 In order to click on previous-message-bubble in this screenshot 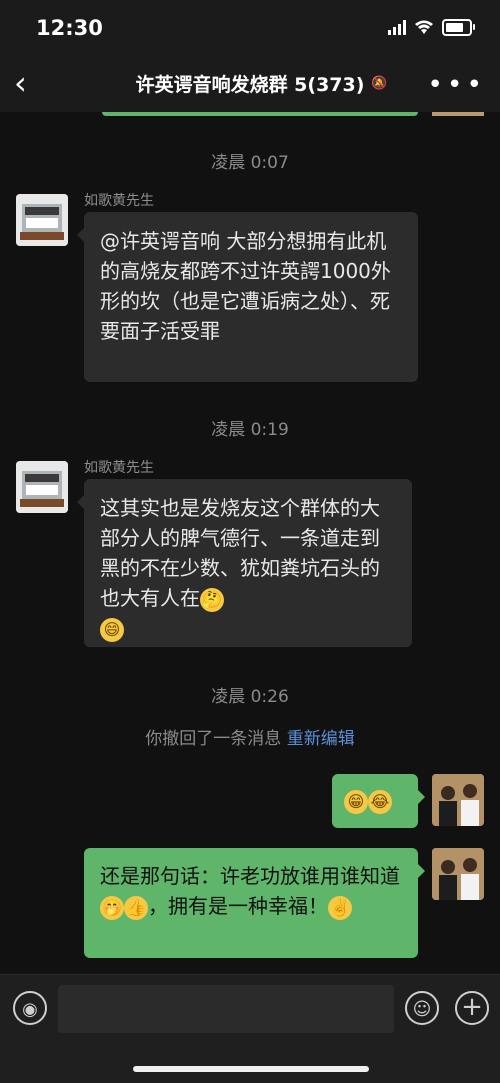, I will do `click(260, 114)`.